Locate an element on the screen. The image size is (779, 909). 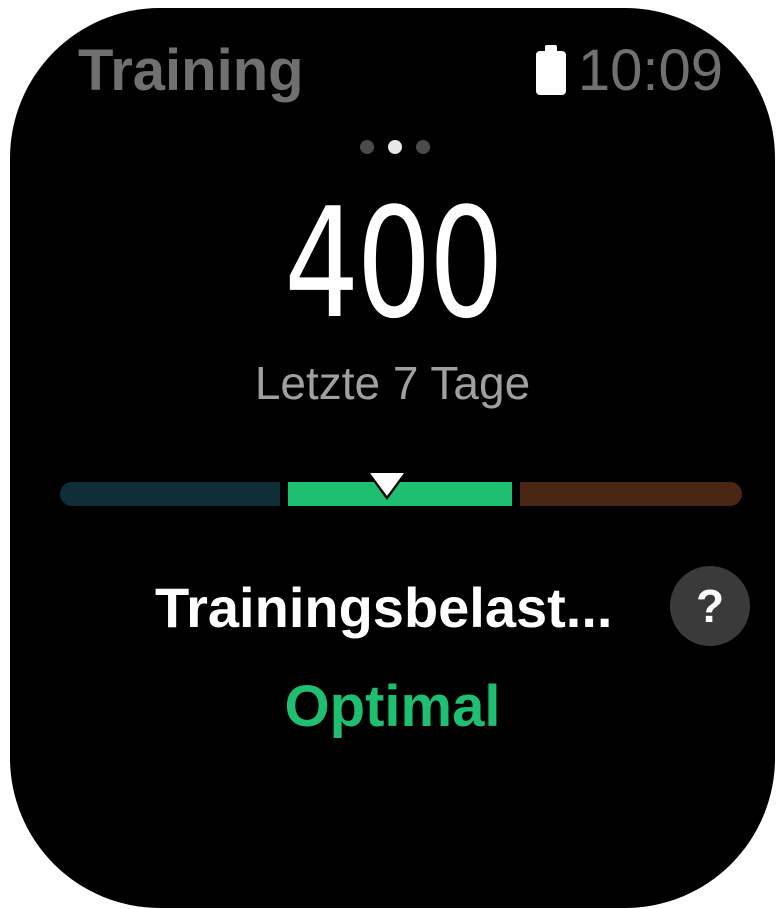
scale-segment-high is located at coordinates (631, 494).